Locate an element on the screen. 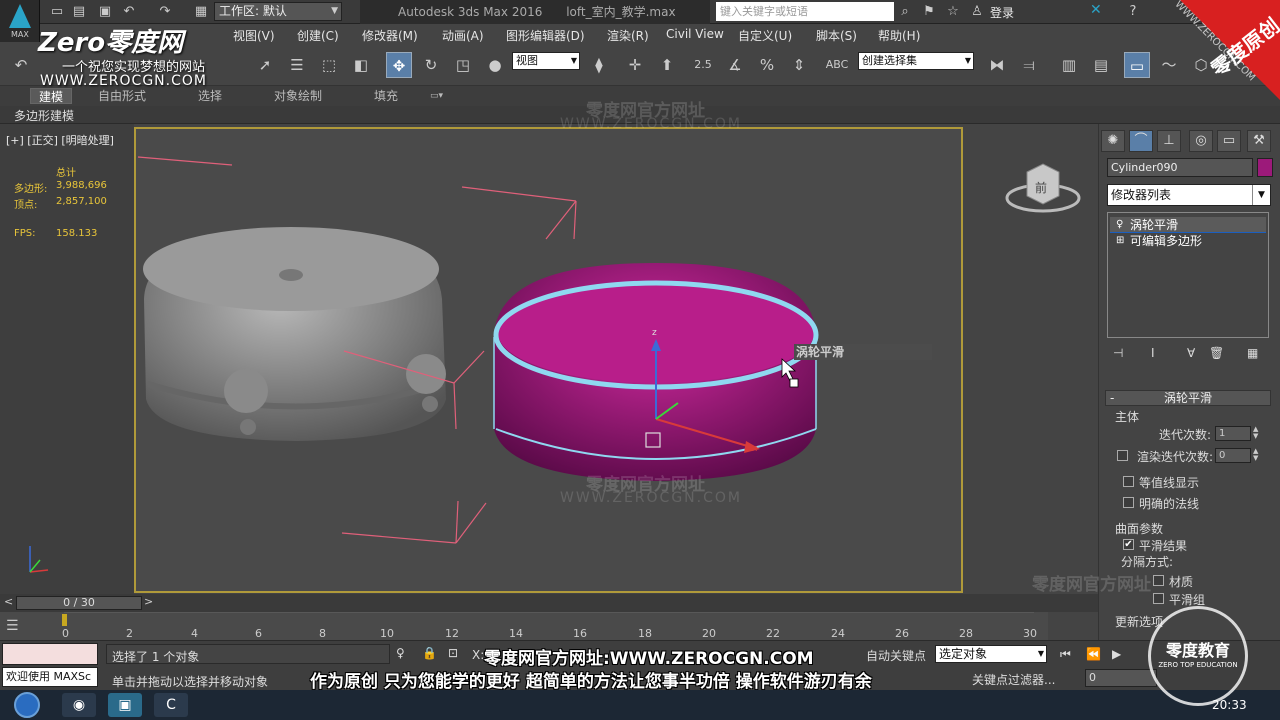 This screenshot has height=720, width=1280. place-icon: ● is located at coordinates (495, 65).